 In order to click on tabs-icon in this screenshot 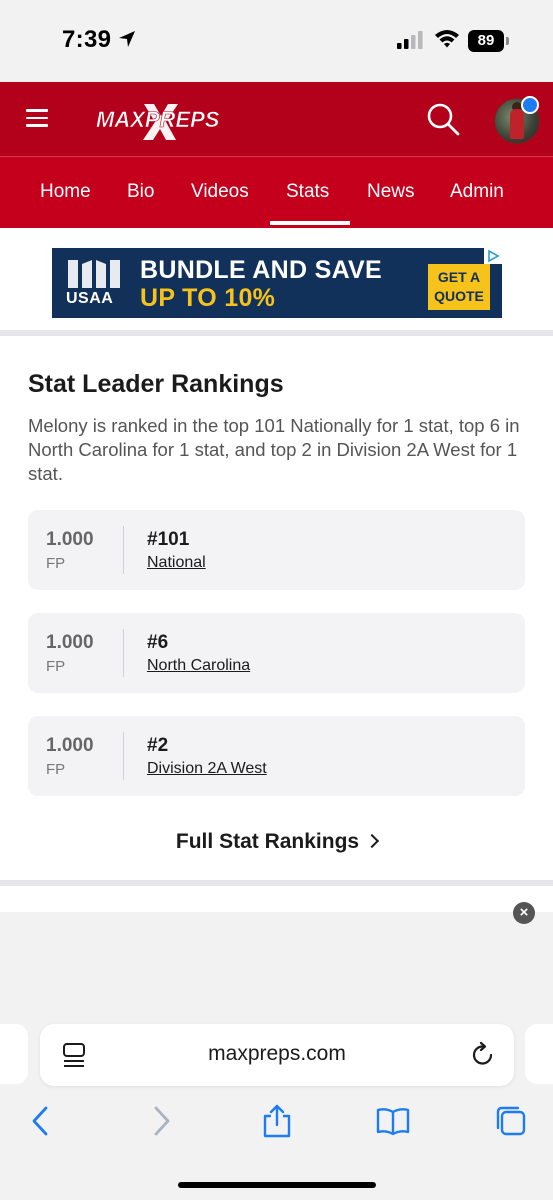, I will do `click(511, 1121)`.